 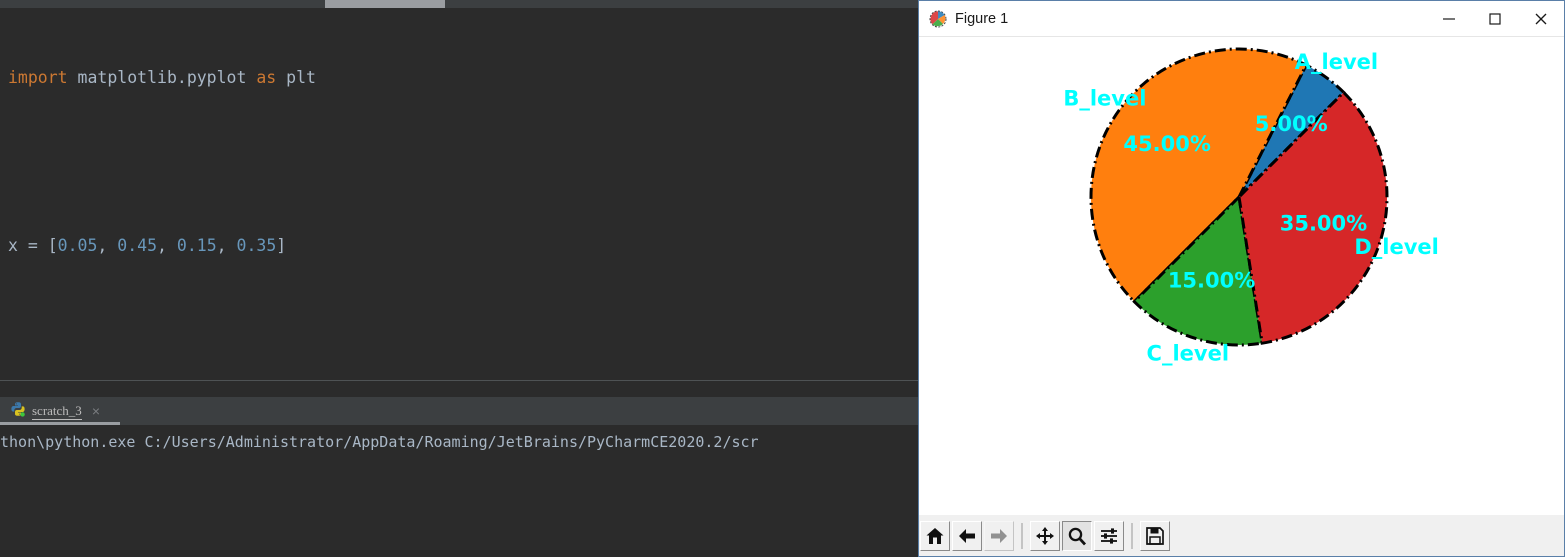 I want to click on zoom-button, so click(x=1077, y=535).